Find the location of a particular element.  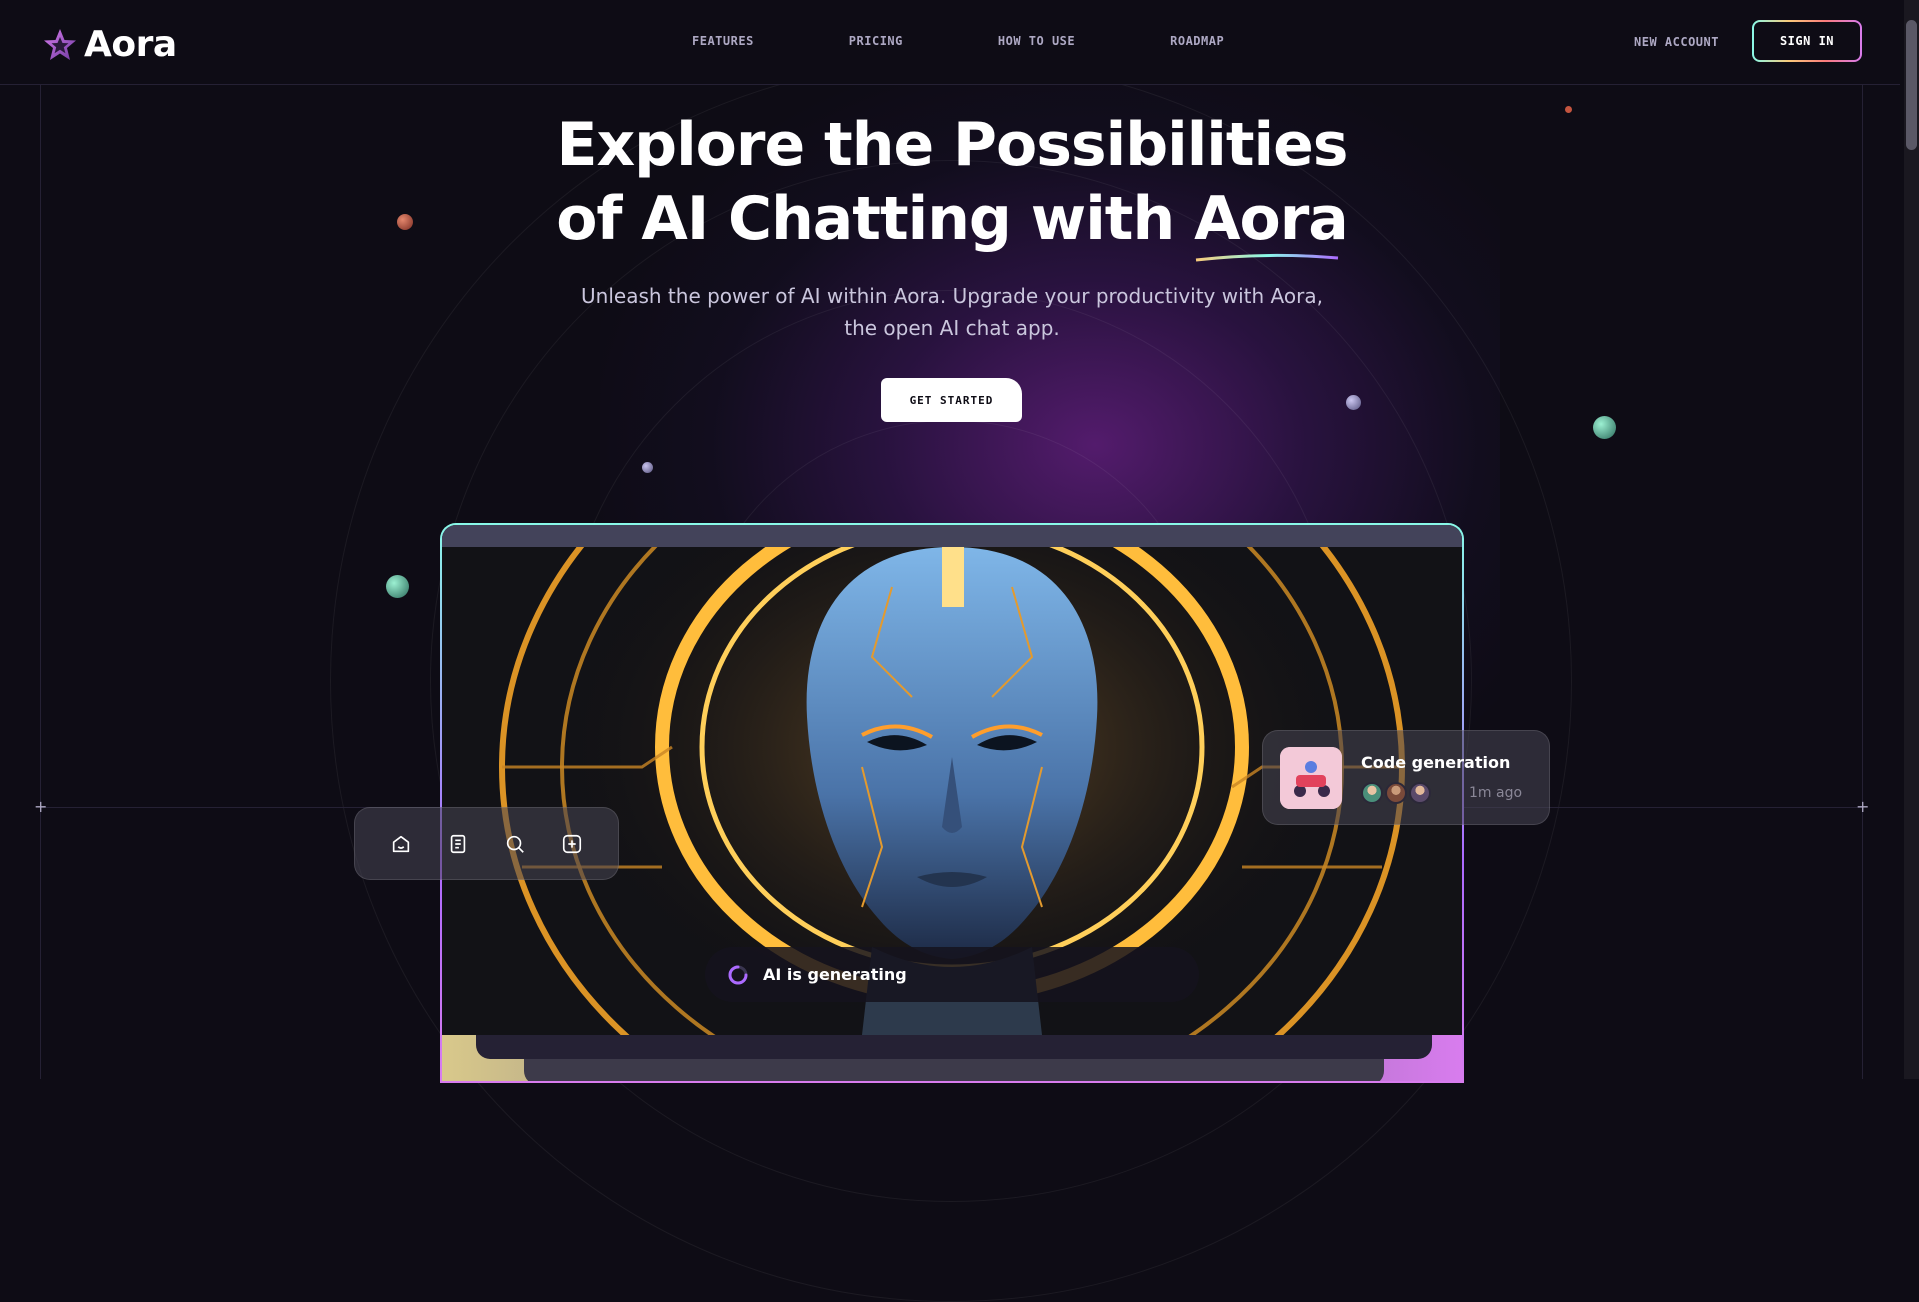

code-thumbnail is located at coordinates (1311, 778).